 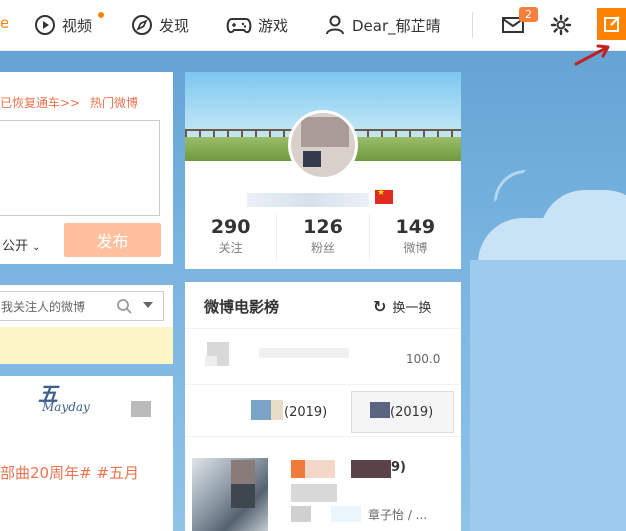 I want to click on mayday-logo-sub: Mayday, so click(x=66, y=407).